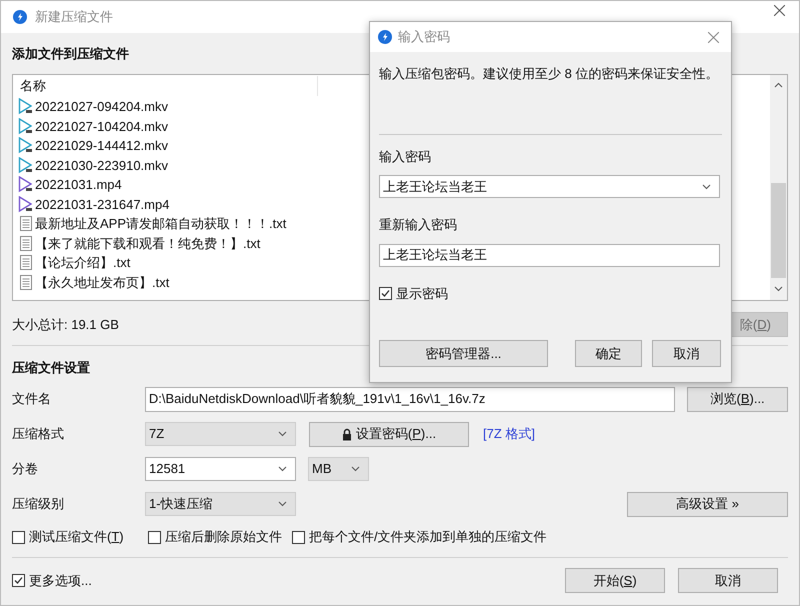 The image size is (800, 606). Describe the element at coordinates (51, 368) in the screenshot. I see `section-title: 压缩文件设置` at that location.